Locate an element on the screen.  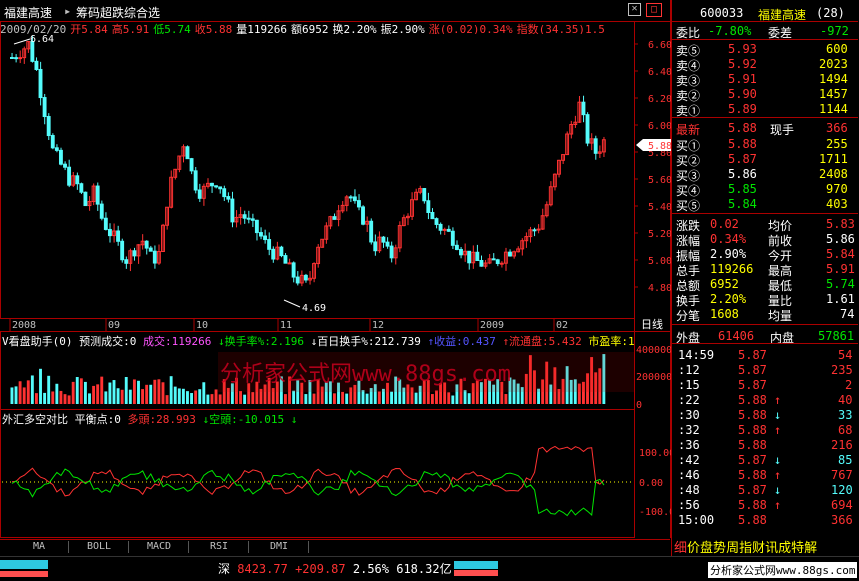
osc-balance: 平衡点:0 is located at coordinates (97, 419).